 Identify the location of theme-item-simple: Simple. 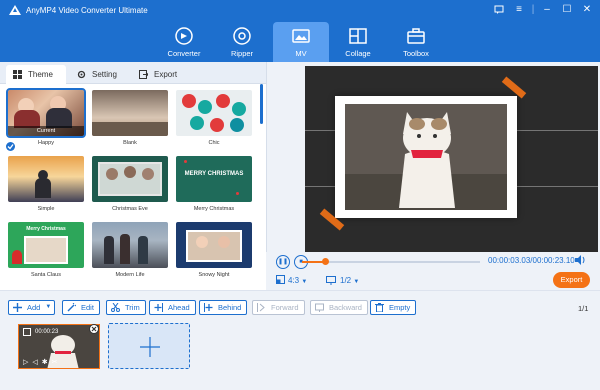
(46, 184).